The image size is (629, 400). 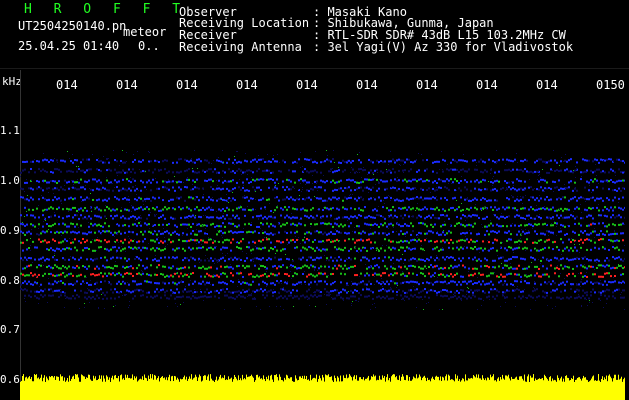 I want to click on baseline-noise, so click(x=322, y=387).